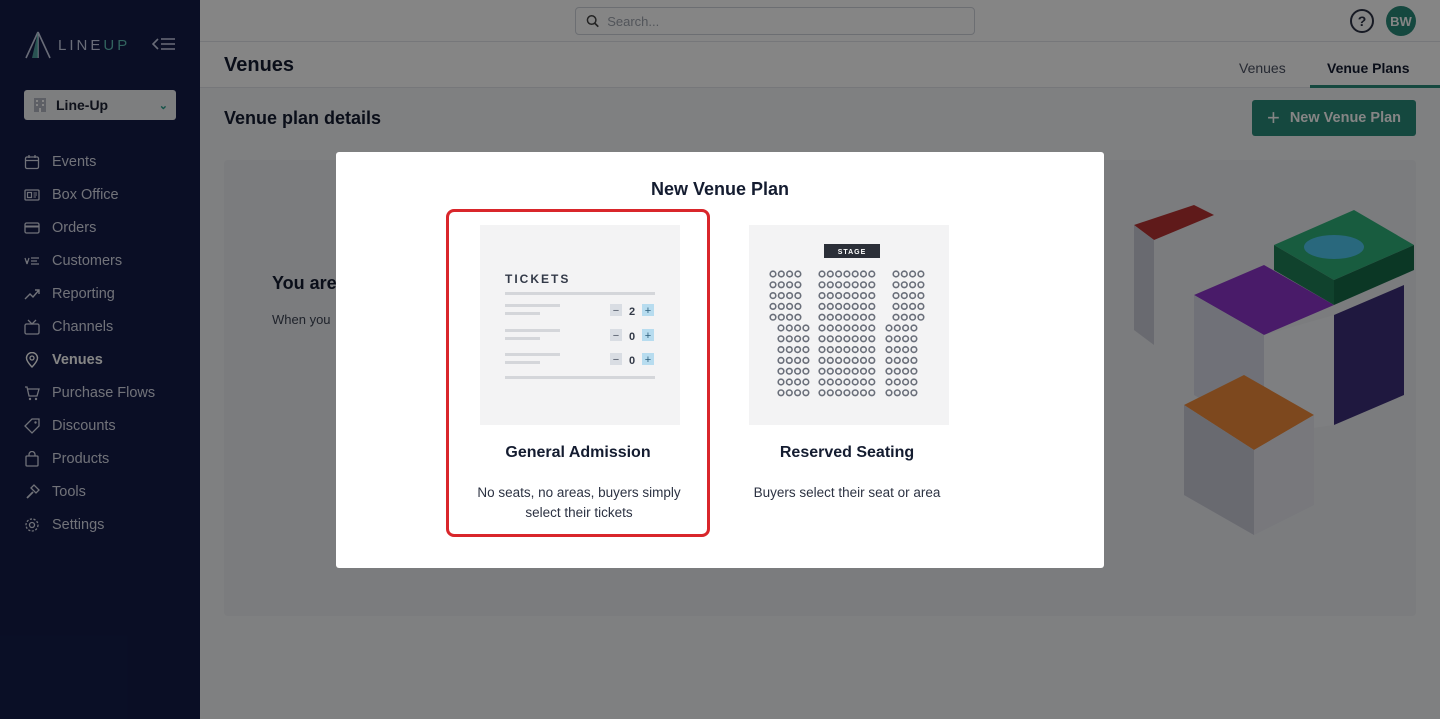  I want to click on quantity-value: 0, so click(632, 361).